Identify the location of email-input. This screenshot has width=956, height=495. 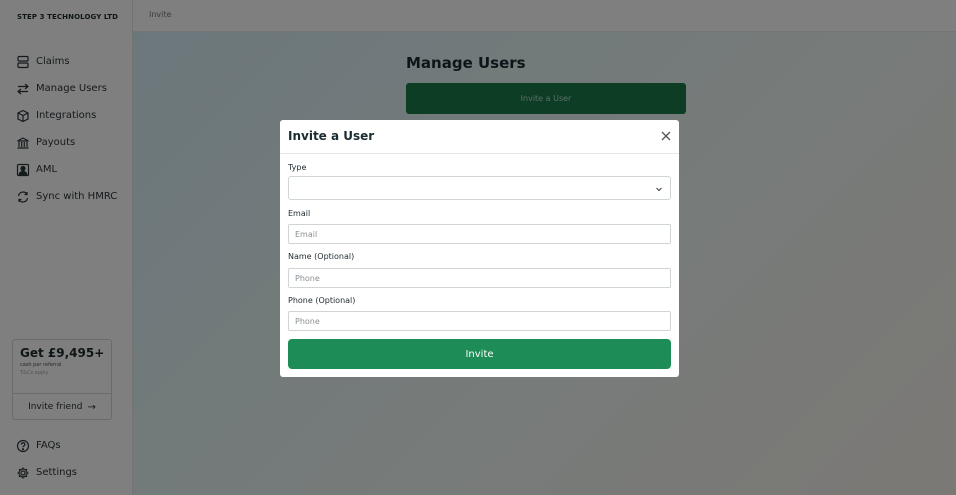
(479, 234).